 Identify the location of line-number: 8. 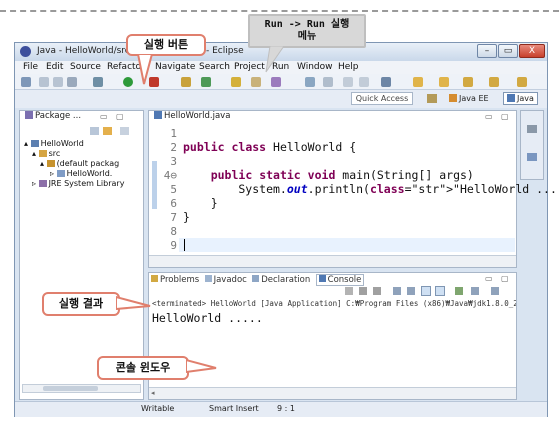
(173, 231).